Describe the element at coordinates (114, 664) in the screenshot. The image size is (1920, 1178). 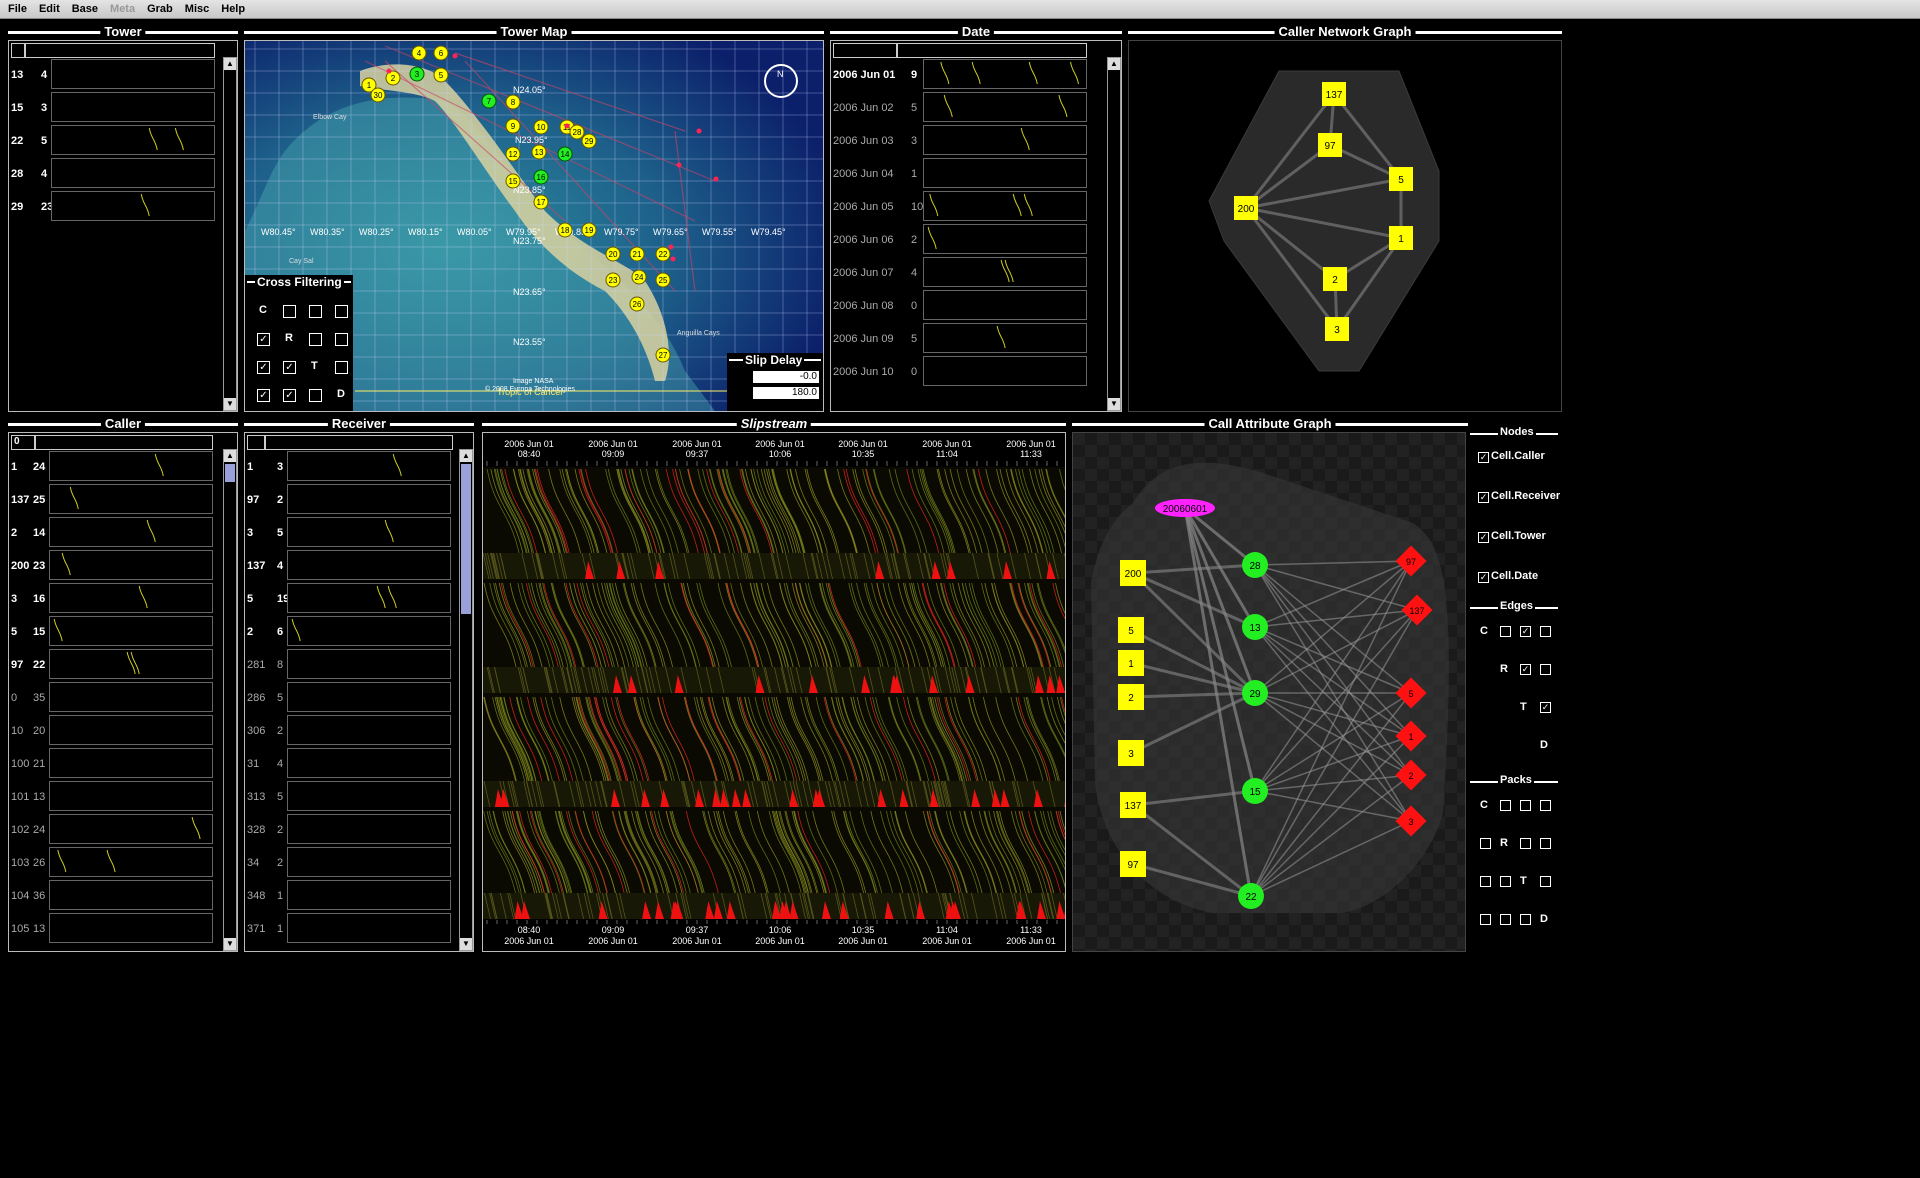
I see `caller-row: 97 22` at that location.